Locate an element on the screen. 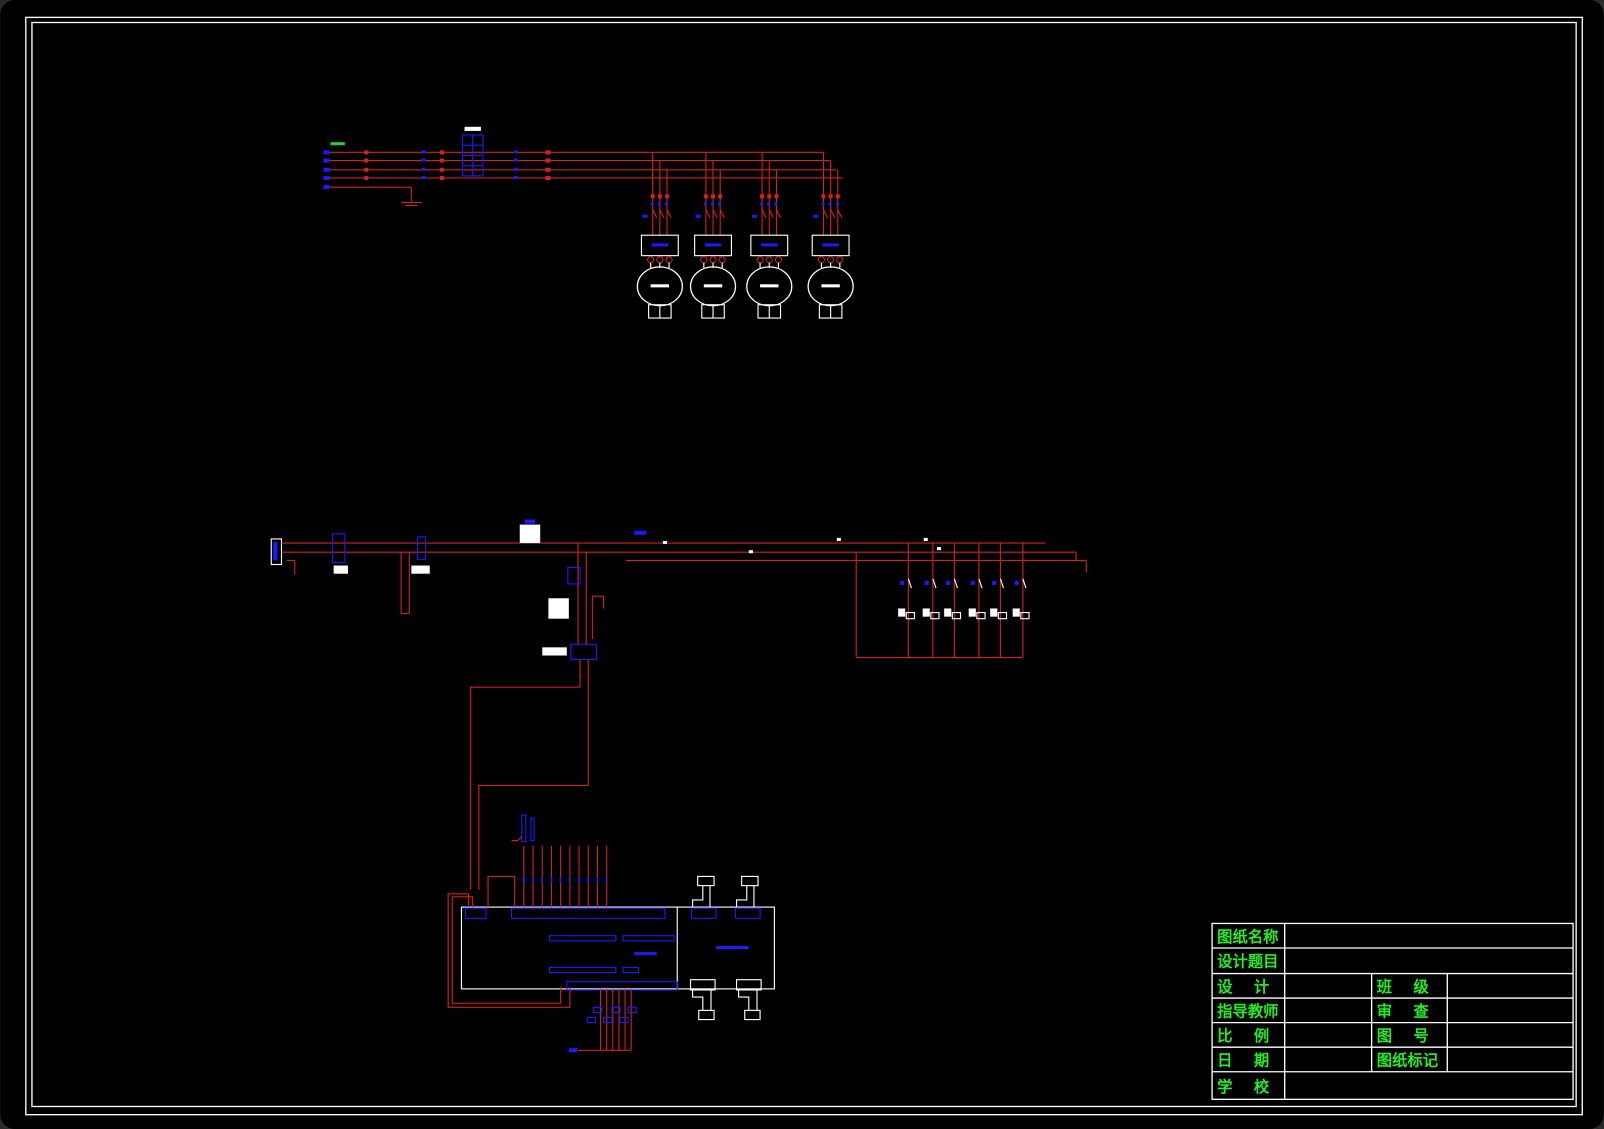  label-instructor: 指导教师 is located at coordinates (1247, 1012).